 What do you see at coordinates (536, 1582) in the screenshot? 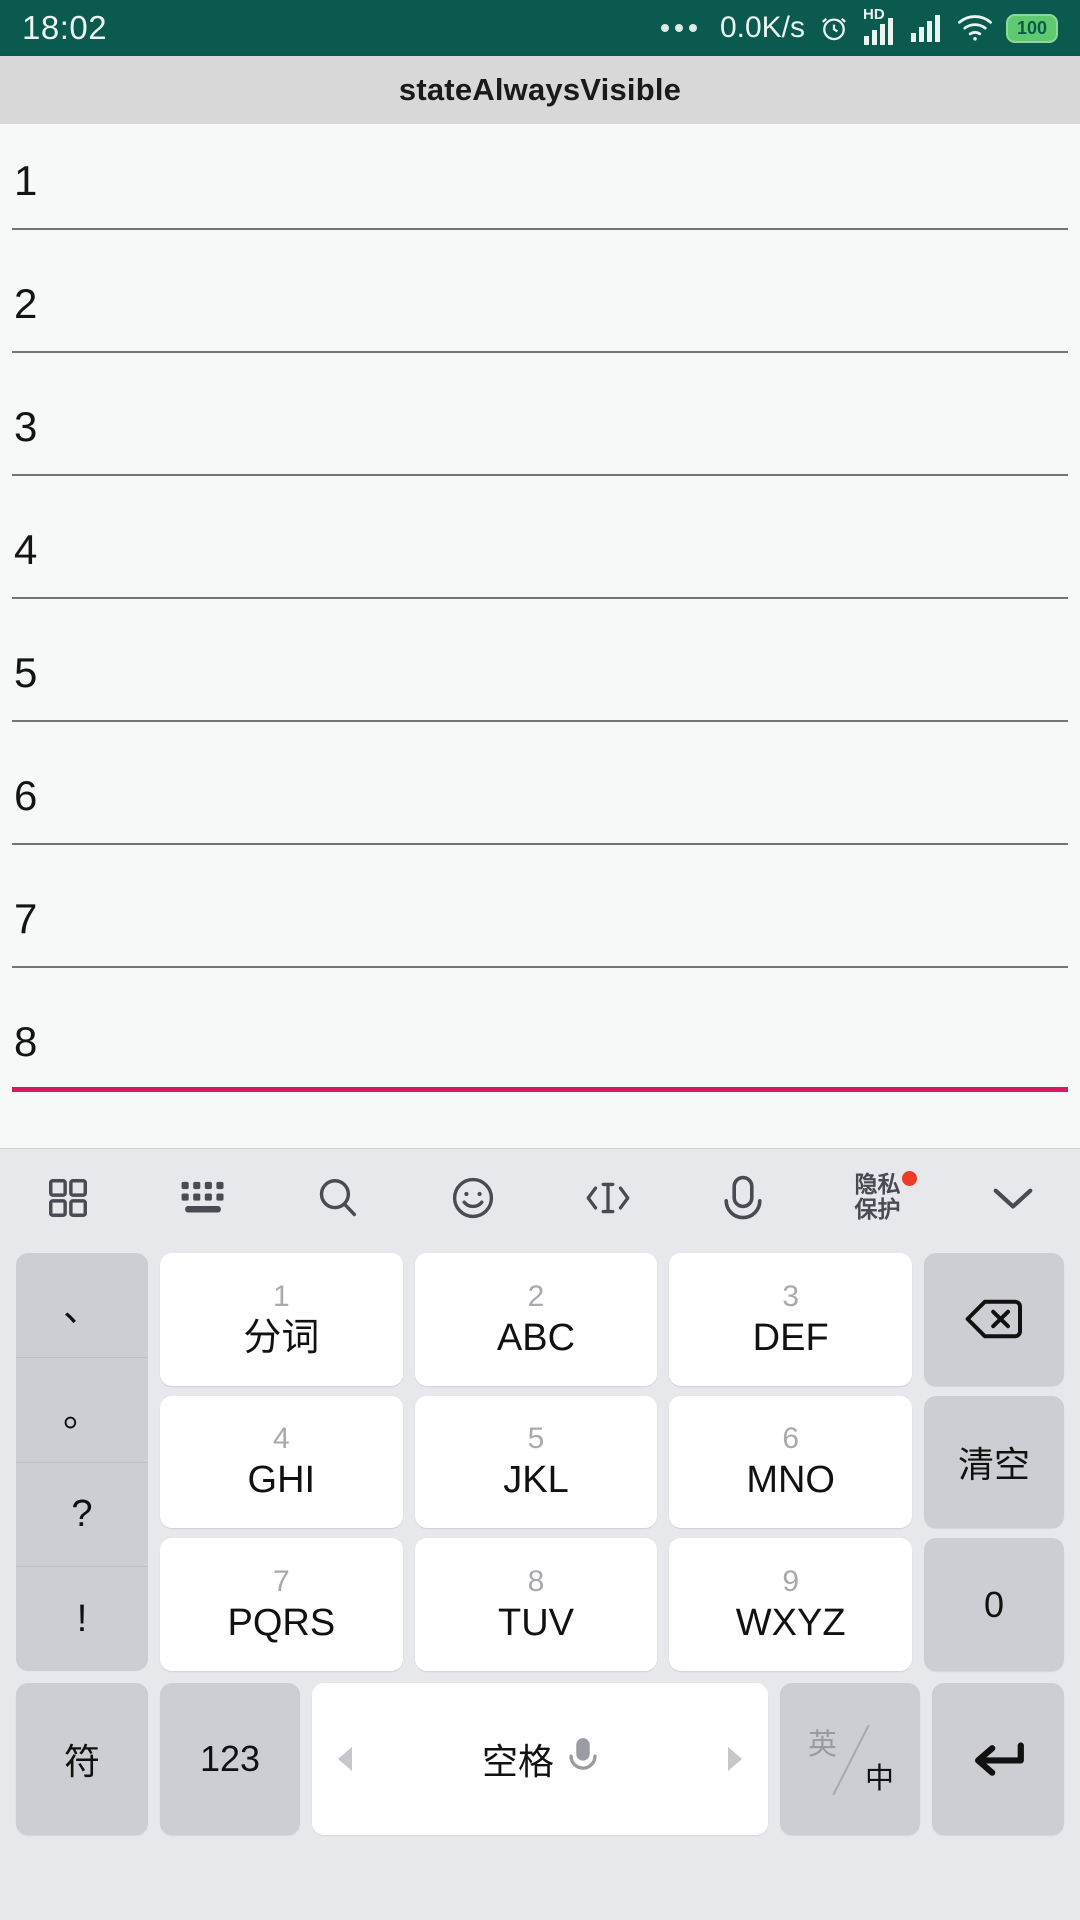
I see `number-key-digit: 8` at bounding box center [536, 1582].